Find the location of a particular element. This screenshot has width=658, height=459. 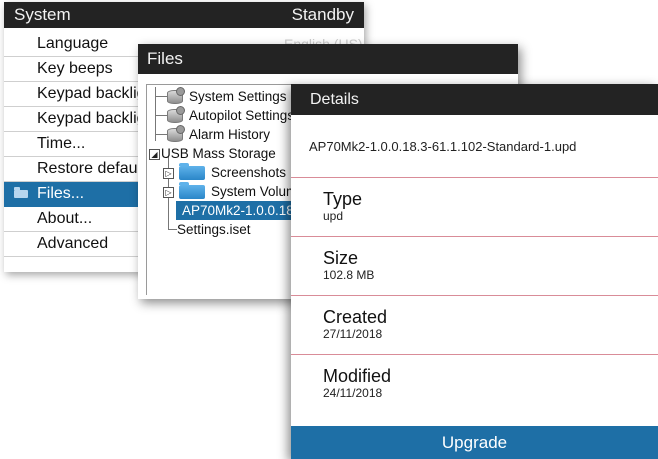

tree-item-autopilot-settings: Autopilot Settings is located at coordinates (230, 115).